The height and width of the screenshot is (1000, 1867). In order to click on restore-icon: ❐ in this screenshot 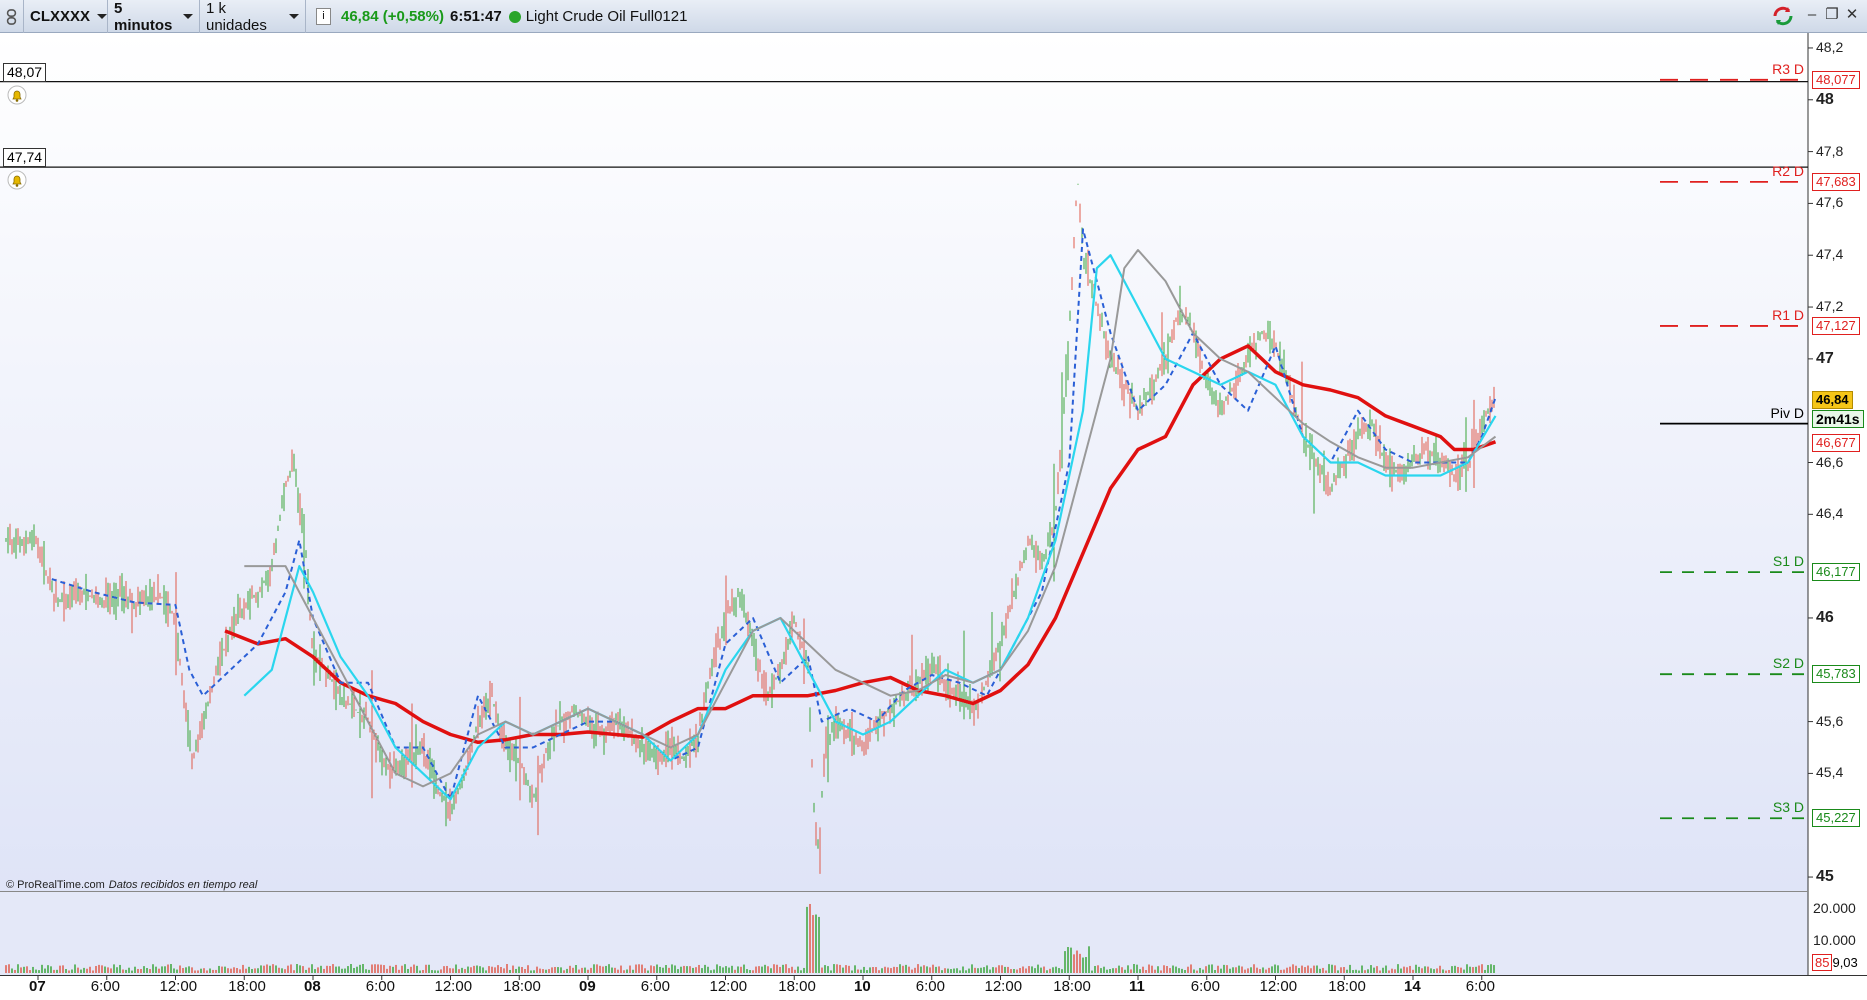, I will do `click(1832, 15)`.